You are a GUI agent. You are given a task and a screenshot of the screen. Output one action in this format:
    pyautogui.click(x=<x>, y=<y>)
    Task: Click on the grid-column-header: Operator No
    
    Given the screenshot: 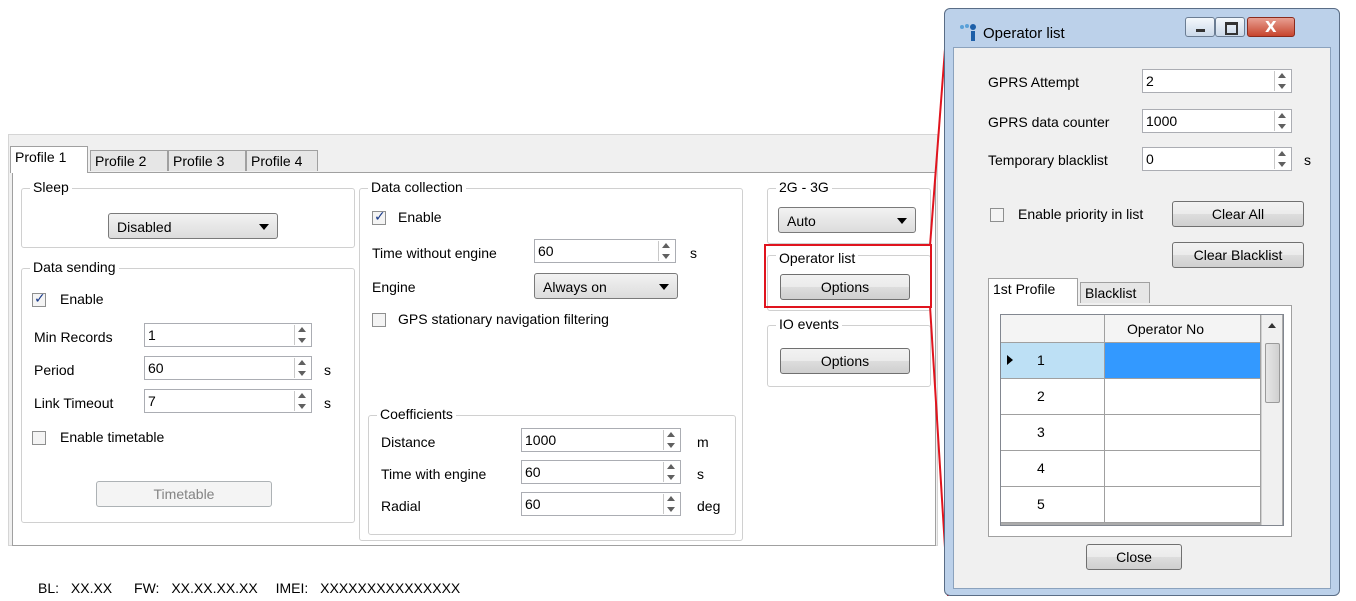 What is the action you would take?
    pyautogui.click(x=1183, y=329)
    